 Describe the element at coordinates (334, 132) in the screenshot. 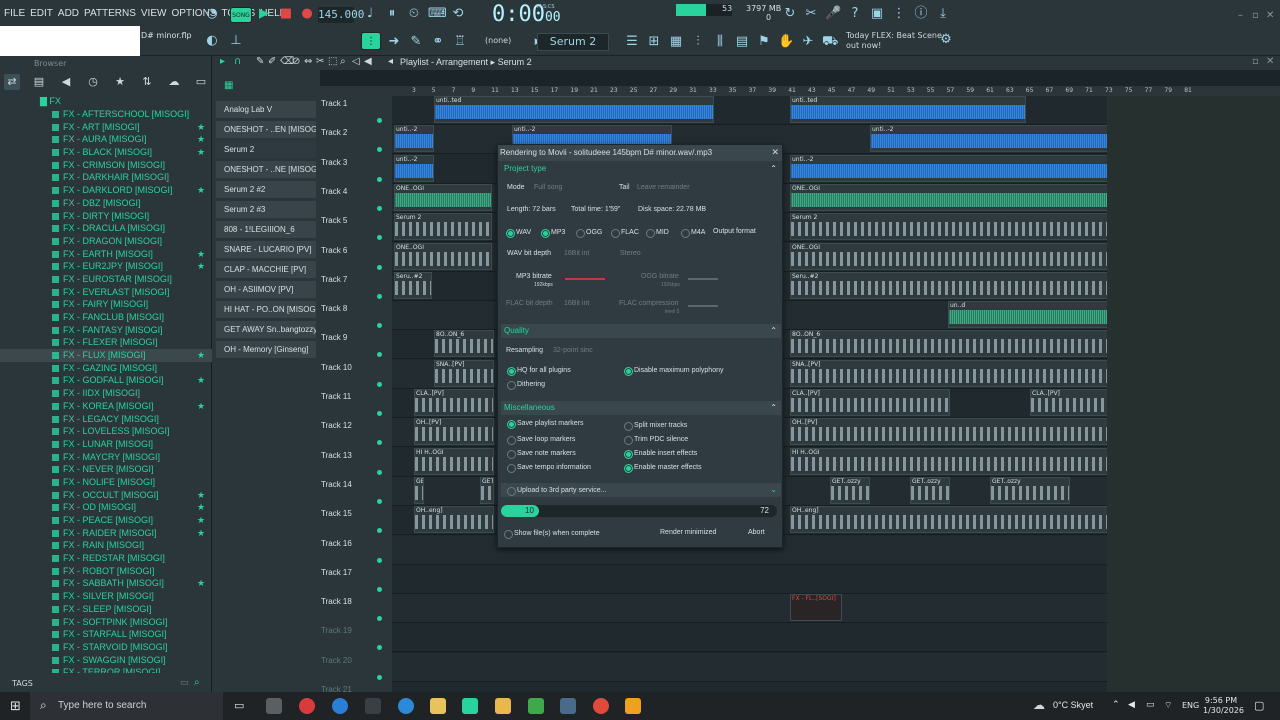

I see `track-name: Track 2` at that location.